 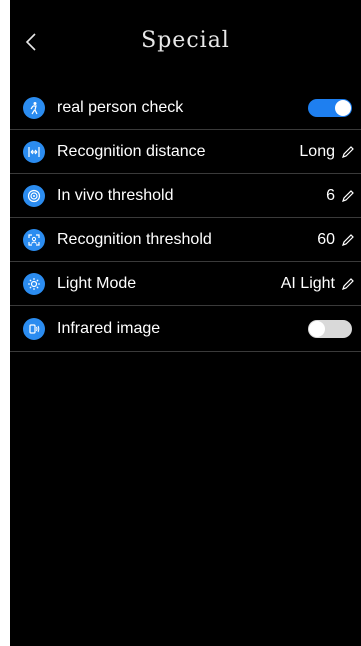 I want to click on face-scan-icon, so click(x=34, y=239).